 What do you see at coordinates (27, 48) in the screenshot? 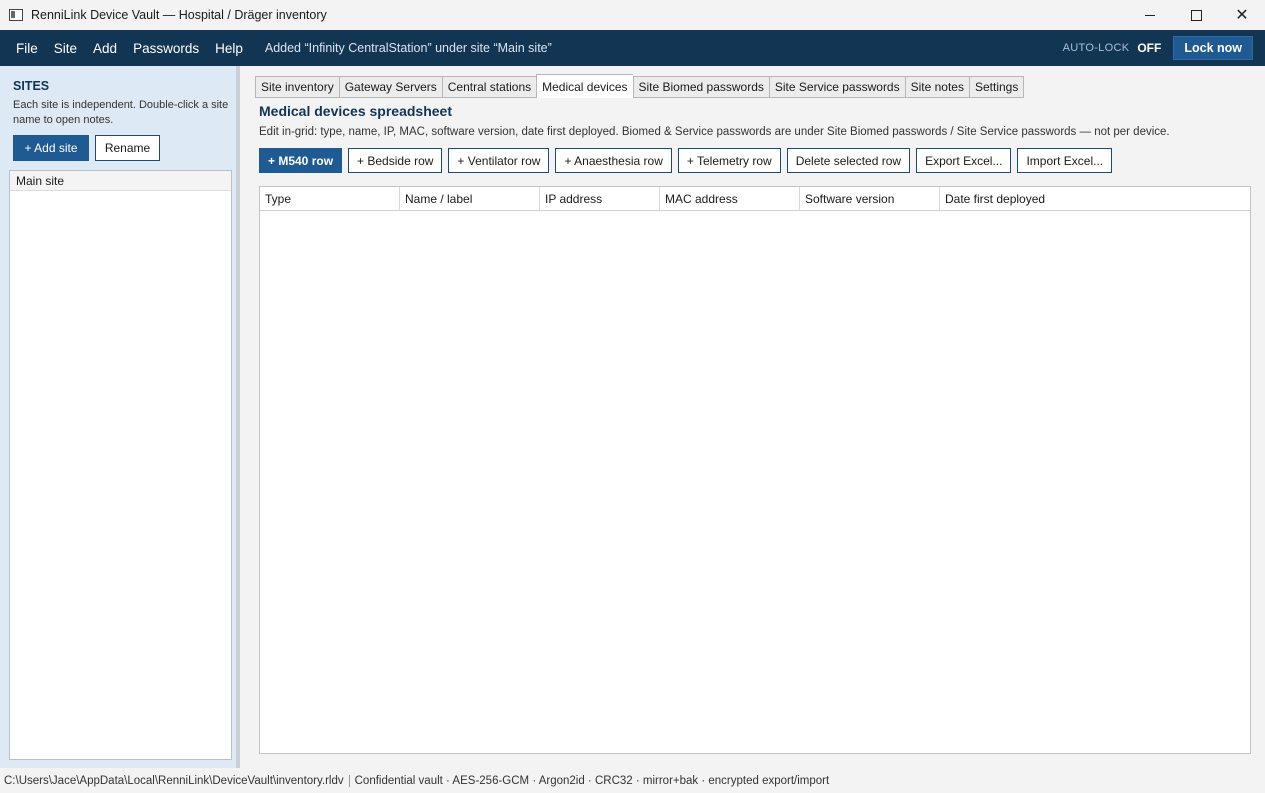
I see `menu-file: File` at bounding box center [27, 48].